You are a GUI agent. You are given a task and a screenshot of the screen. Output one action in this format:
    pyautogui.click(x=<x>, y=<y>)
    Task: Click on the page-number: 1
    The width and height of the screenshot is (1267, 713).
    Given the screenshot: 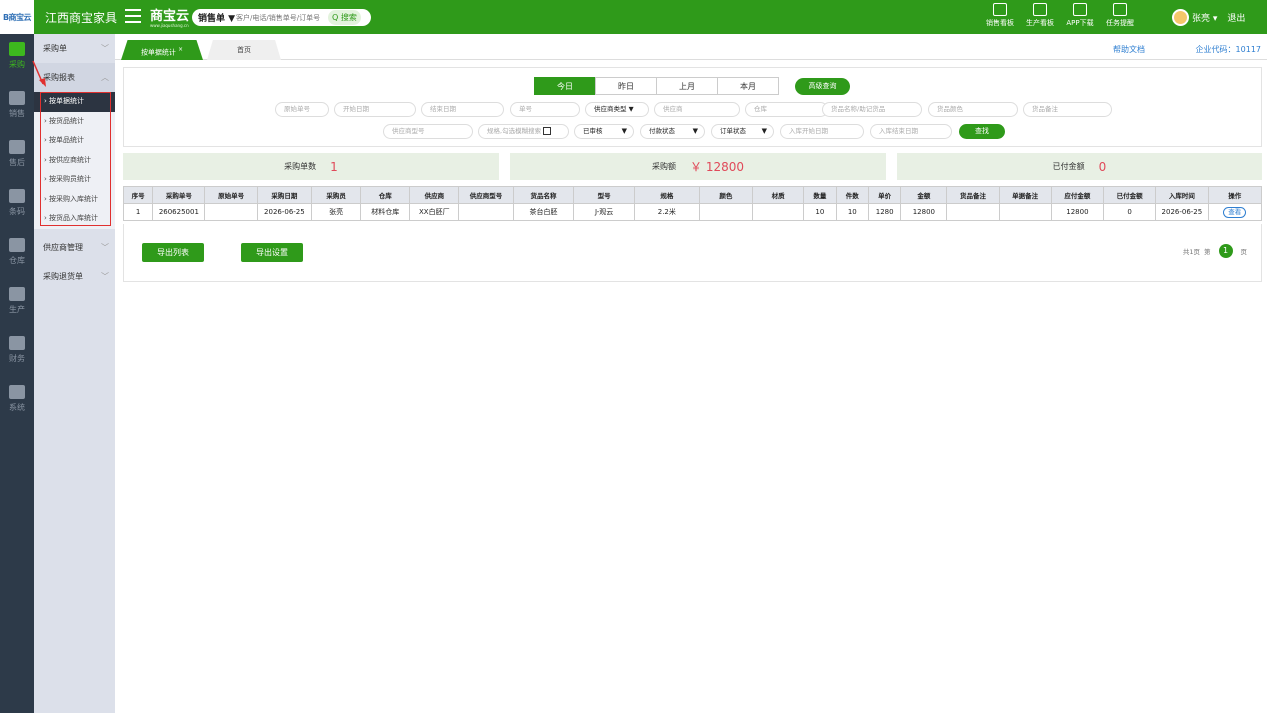 What is the action you would take?
    pyautogui.click(x=1225, y=251)
    